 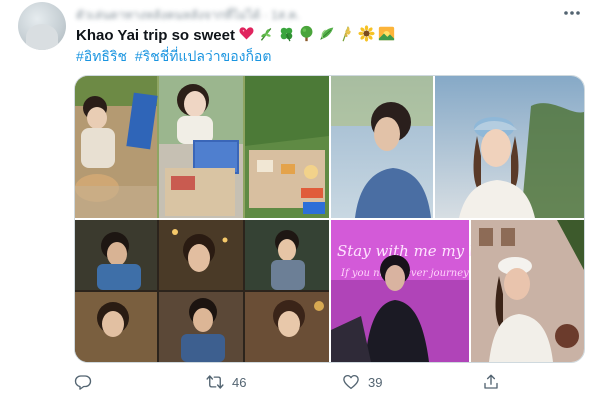 What do you see at coordinates (457, 147) in the screenshot?
I see `photo-portraits-sky` at bounding box center [457, 147].